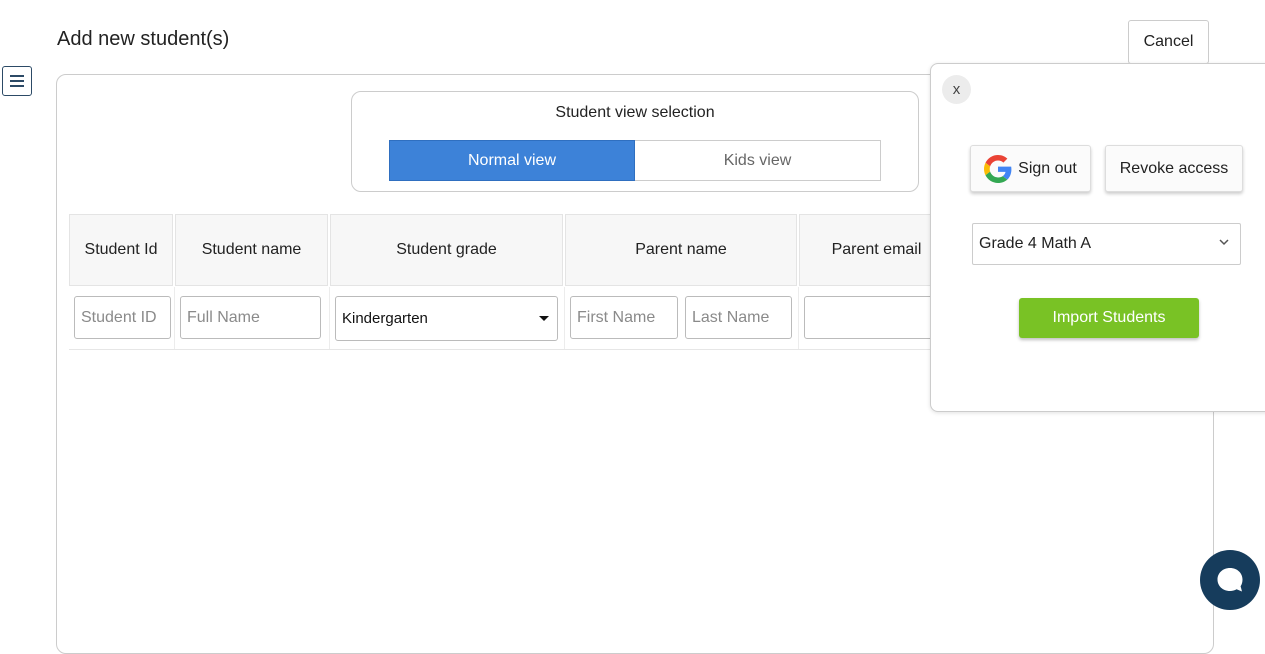 The image size is (1265, 654). I want to click on class-select: Grade 4 Math A, so click(1106, 244).